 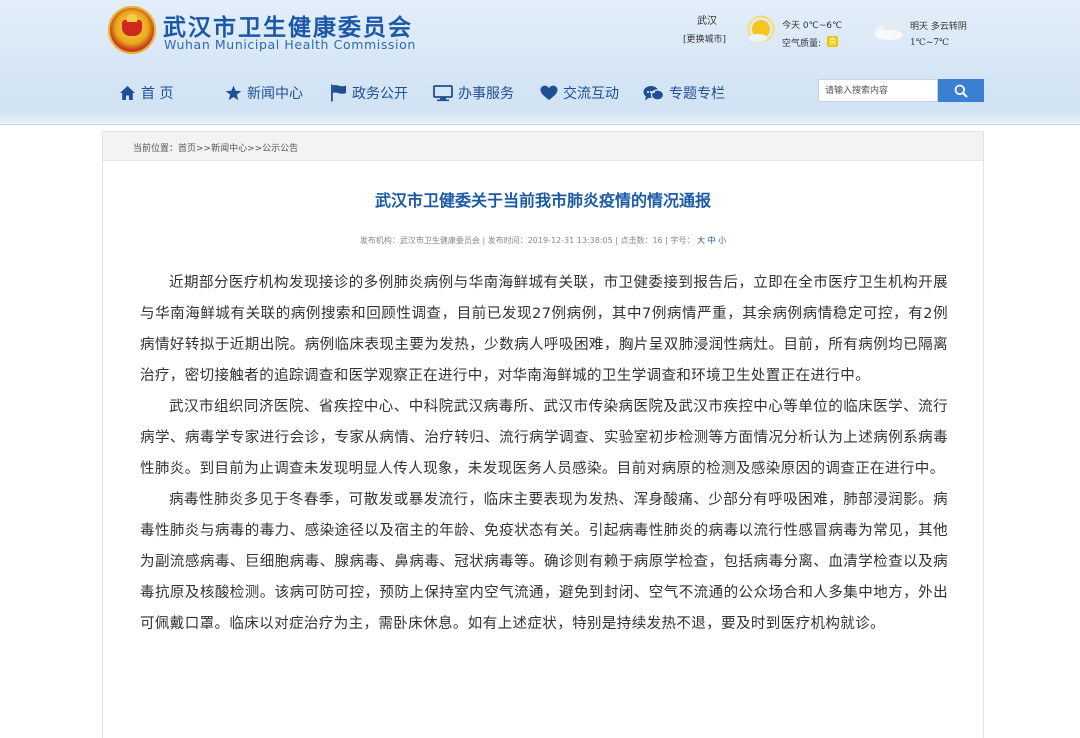 What do you see at coordinates (591, 94) in the screenshot?
I see `nav-interaction-label: 交流互动` at bounding box center [591, 94].